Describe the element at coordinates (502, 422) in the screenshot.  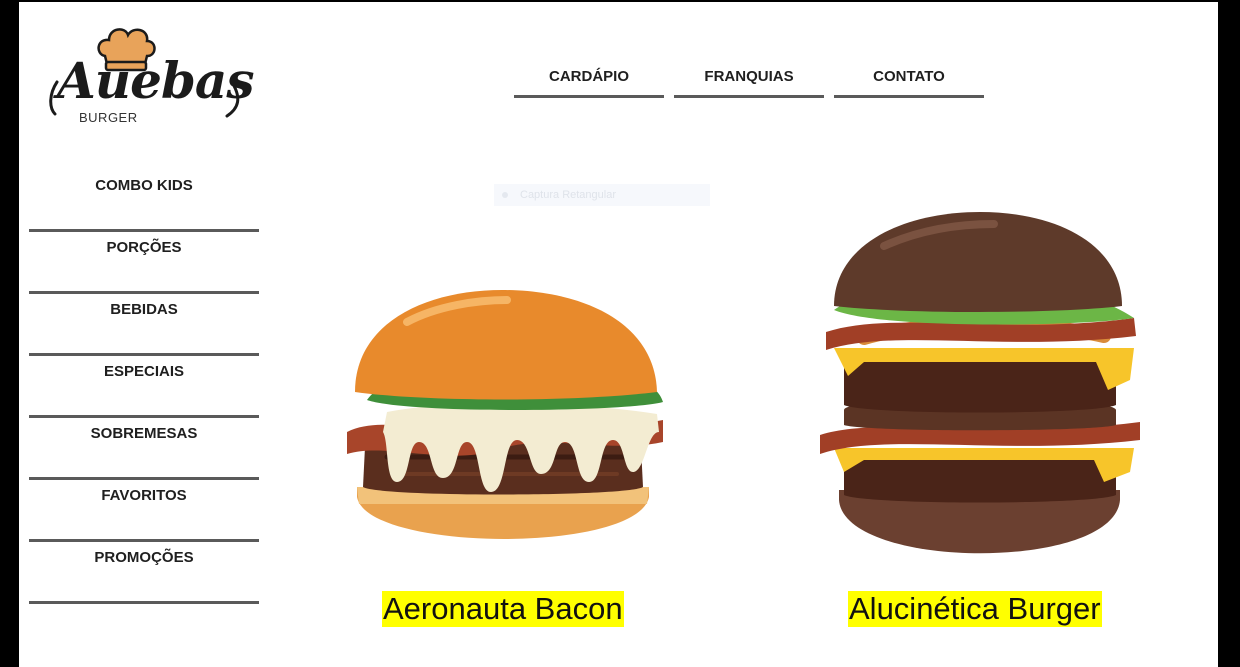
I see `burger-bacon-icon` at that location.